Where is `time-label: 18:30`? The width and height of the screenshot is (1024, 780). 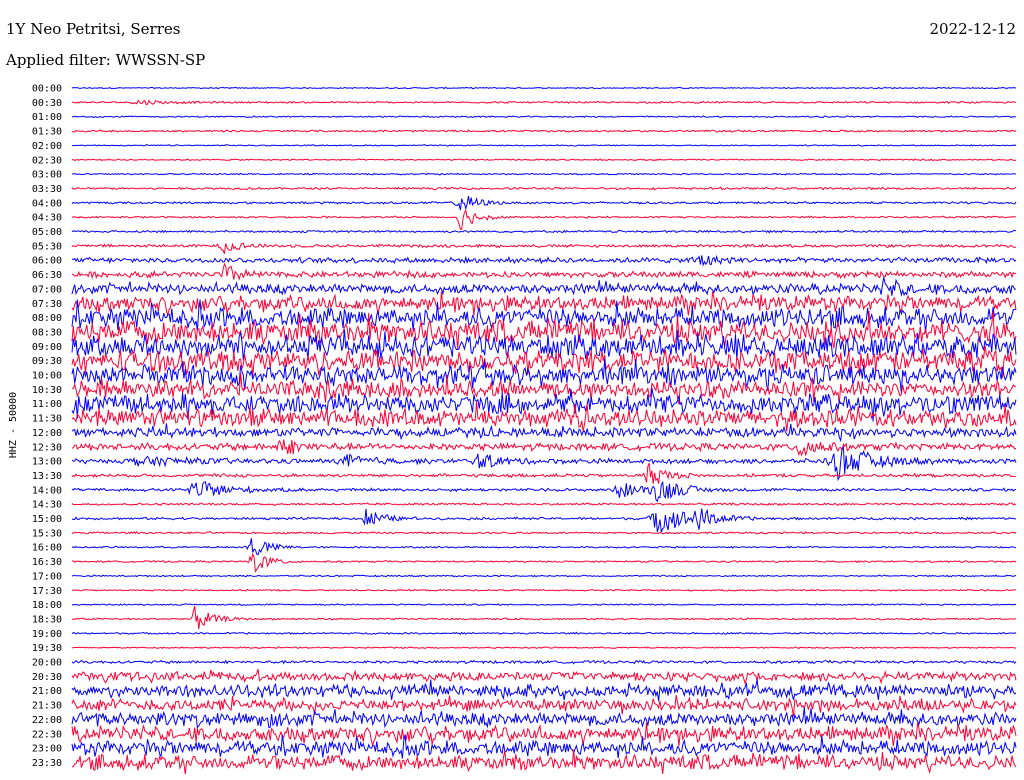 time-label: 18:30 is located at coordinates (47, 619).